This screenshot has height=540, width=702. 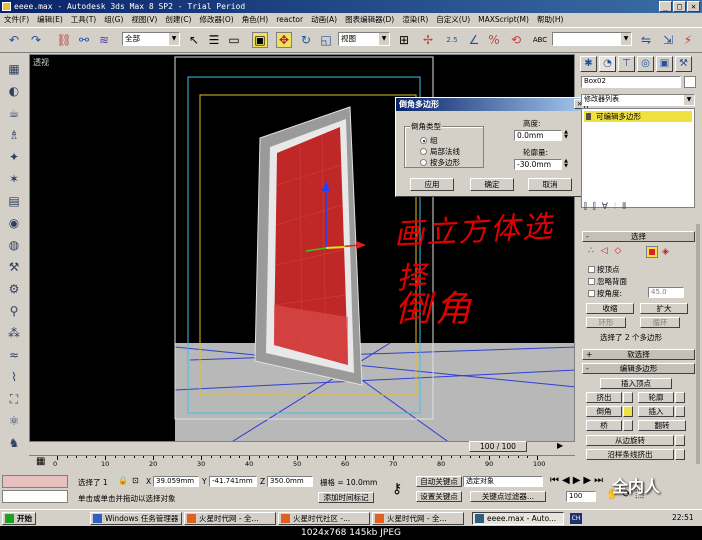 What do you see at coordinates (14, 135) in the screenshot?
I see `light-icon: ♗` at bounding box center [14, 135].